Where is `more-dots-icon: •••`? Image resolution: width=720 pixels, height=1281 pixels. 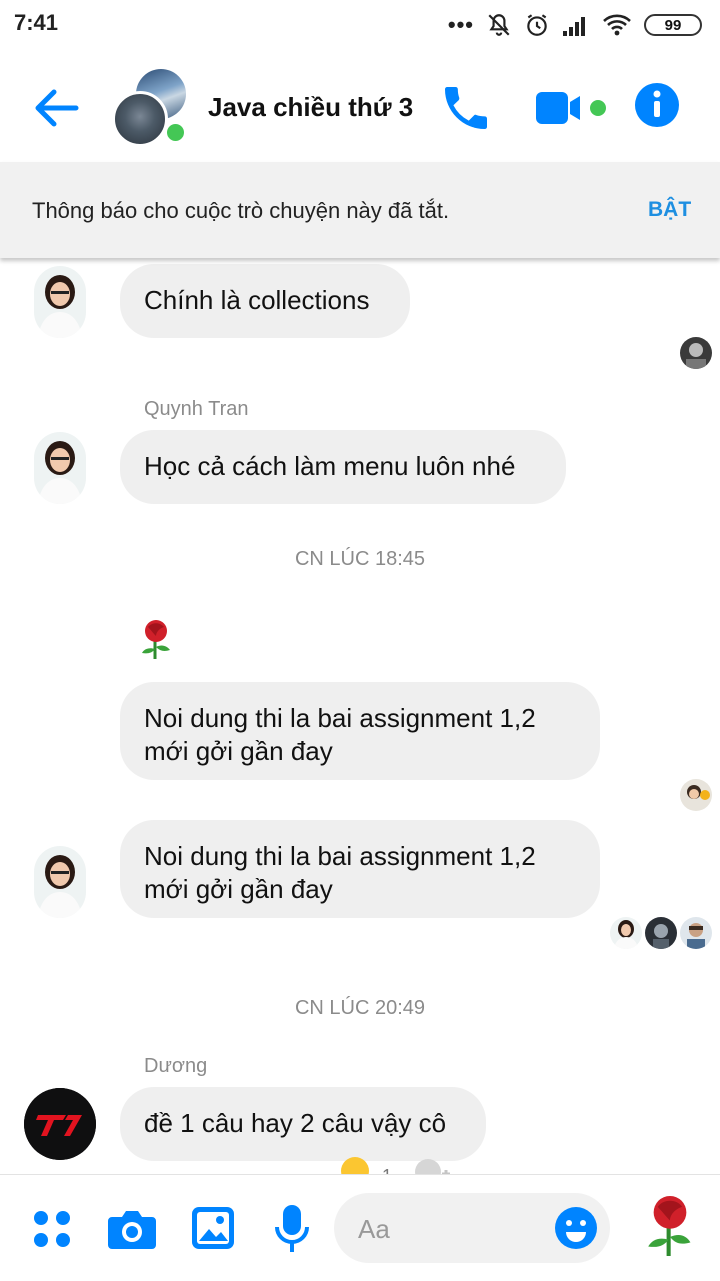
more-dots-icon: ••• is located at coordinates (460, 24).